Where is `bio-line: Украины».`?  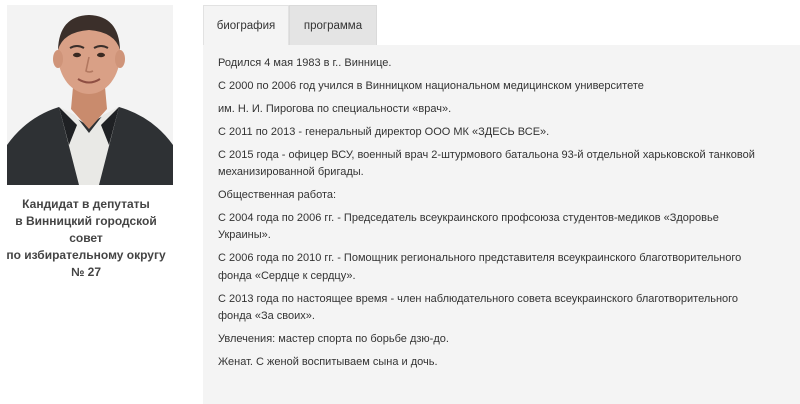
bio-line: Украины». is located at coordinates (244, 235).